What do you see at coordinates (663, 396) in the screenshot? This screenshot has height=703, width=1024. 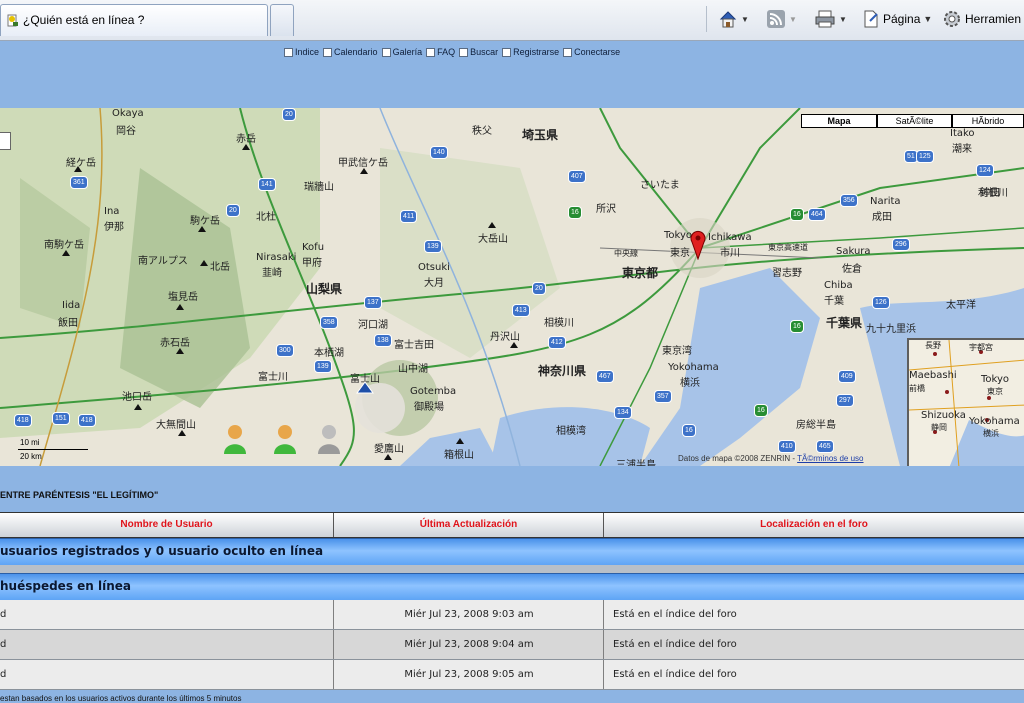 I see `route-shield: 357` at bounding box center [663, 396].